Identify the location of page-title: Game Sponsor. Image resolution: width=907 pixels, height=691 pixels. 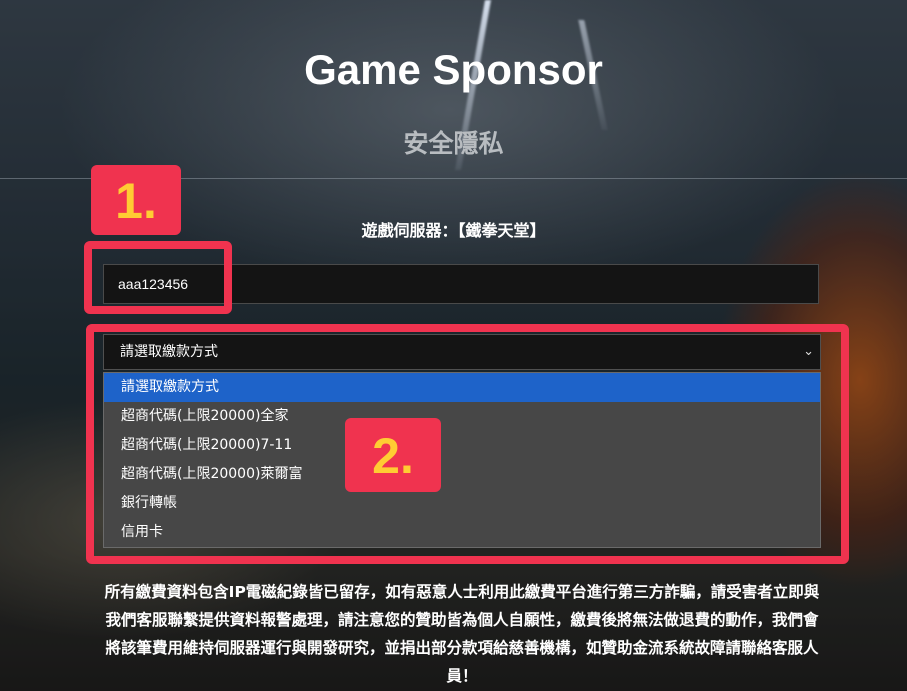
(453, 69).